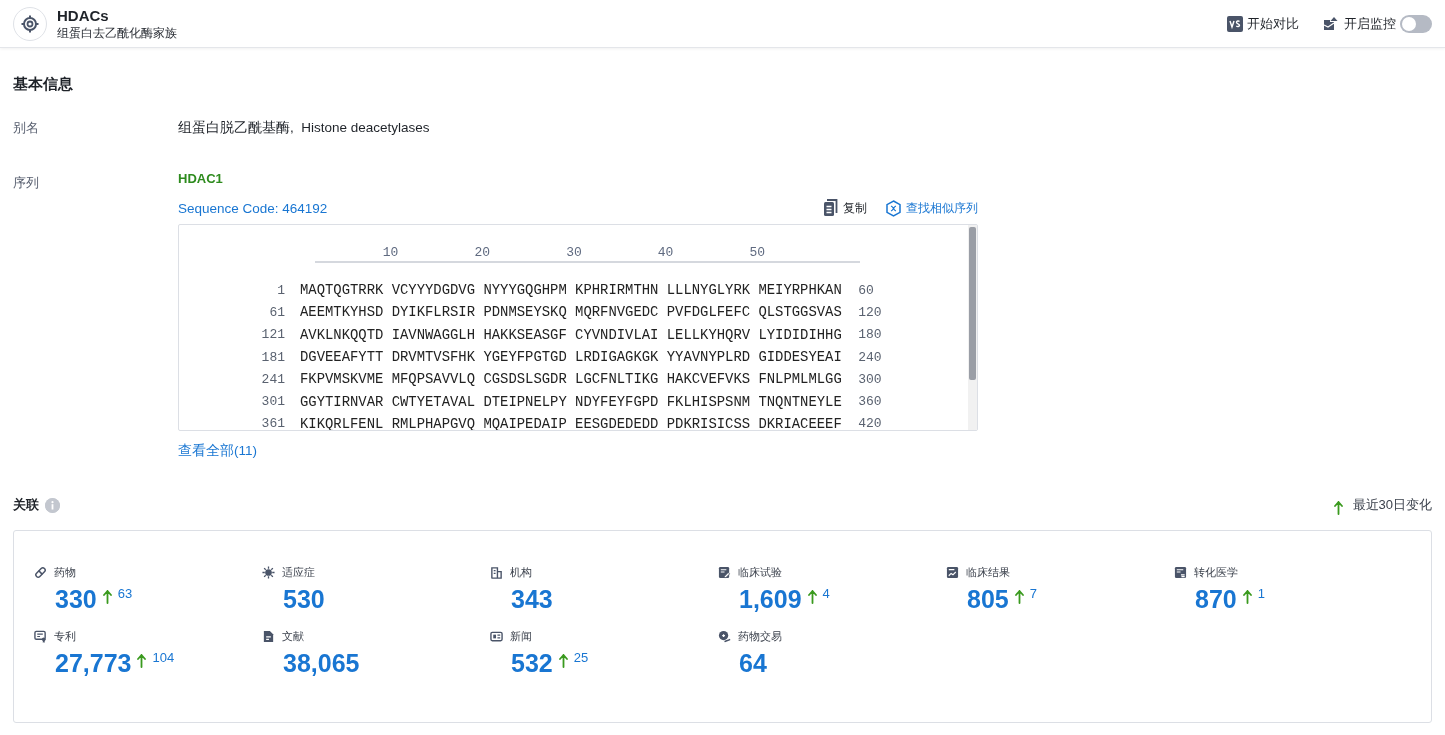  Describe the element at coordinates (273, 423) in the screenshot. I see `sequence-position: 361` at that location.